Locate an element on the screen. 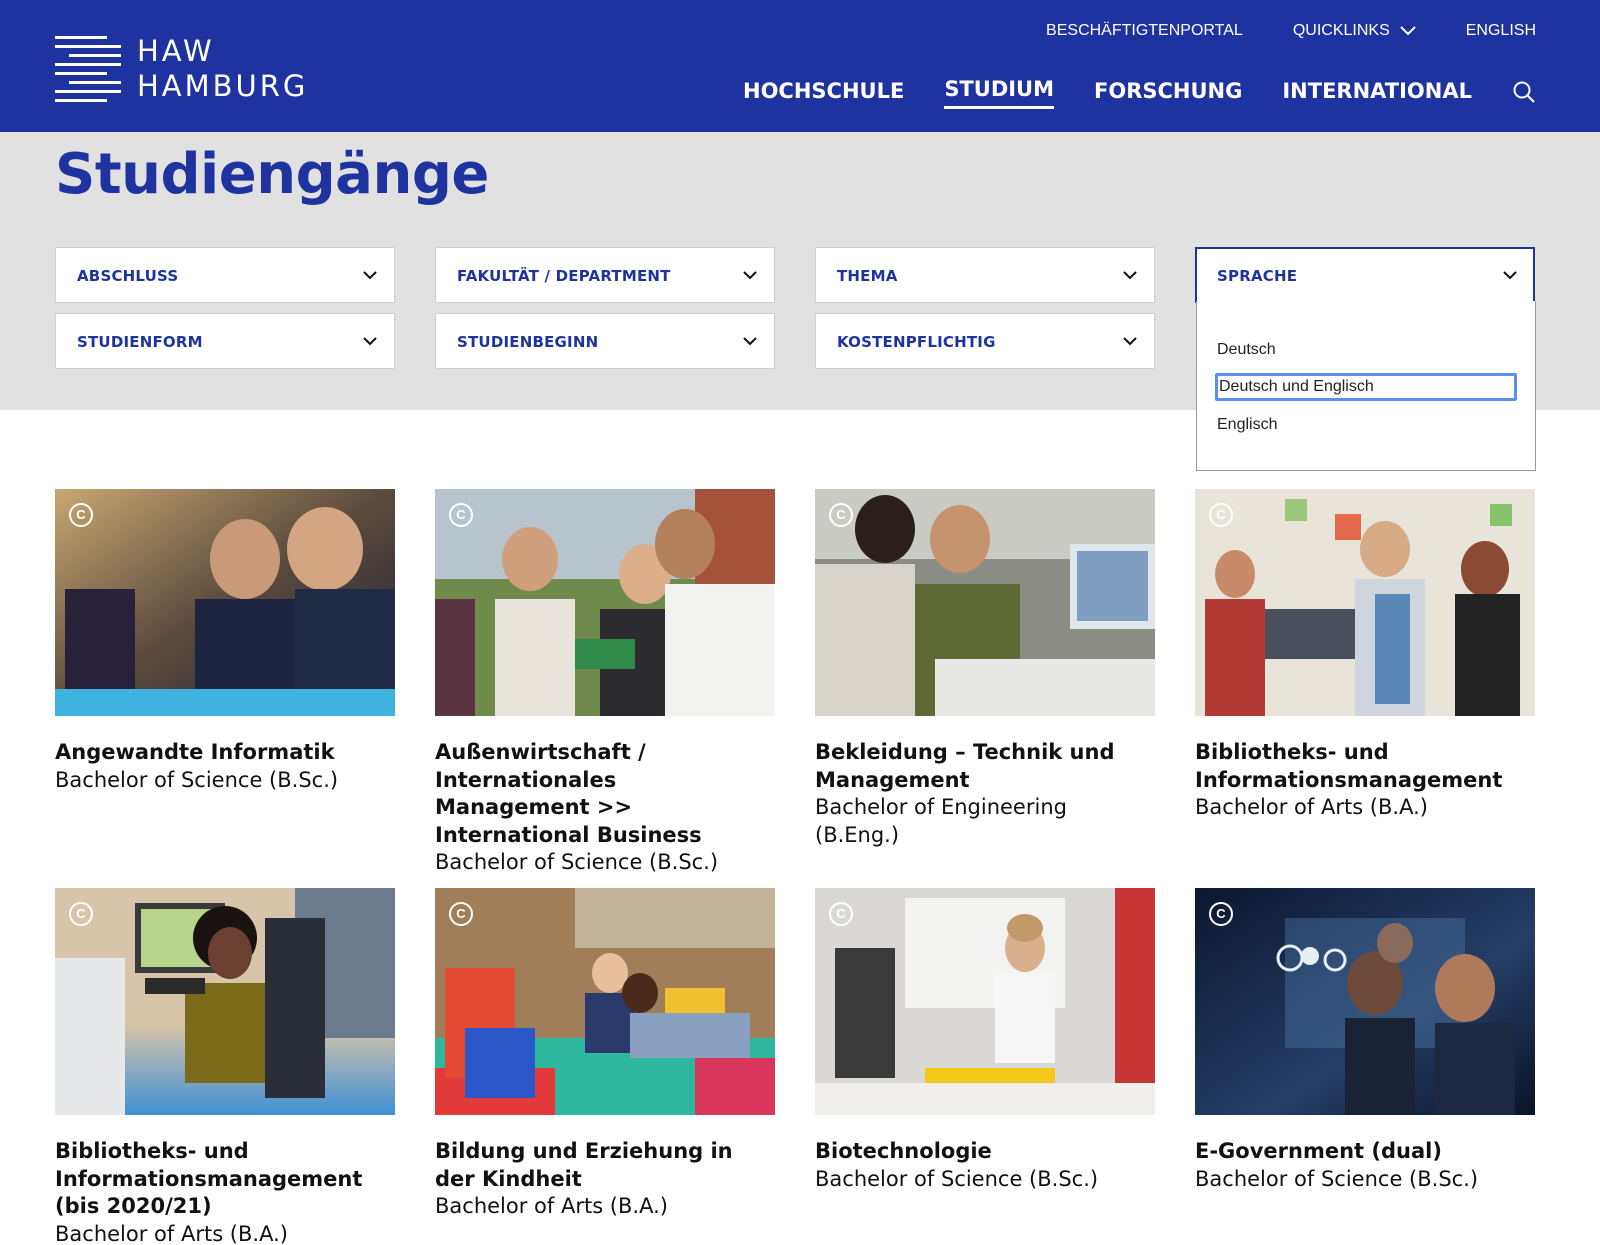  program-degree: Bachelor of Engineering (B.Eng.) is located at coordinates (941, 821).